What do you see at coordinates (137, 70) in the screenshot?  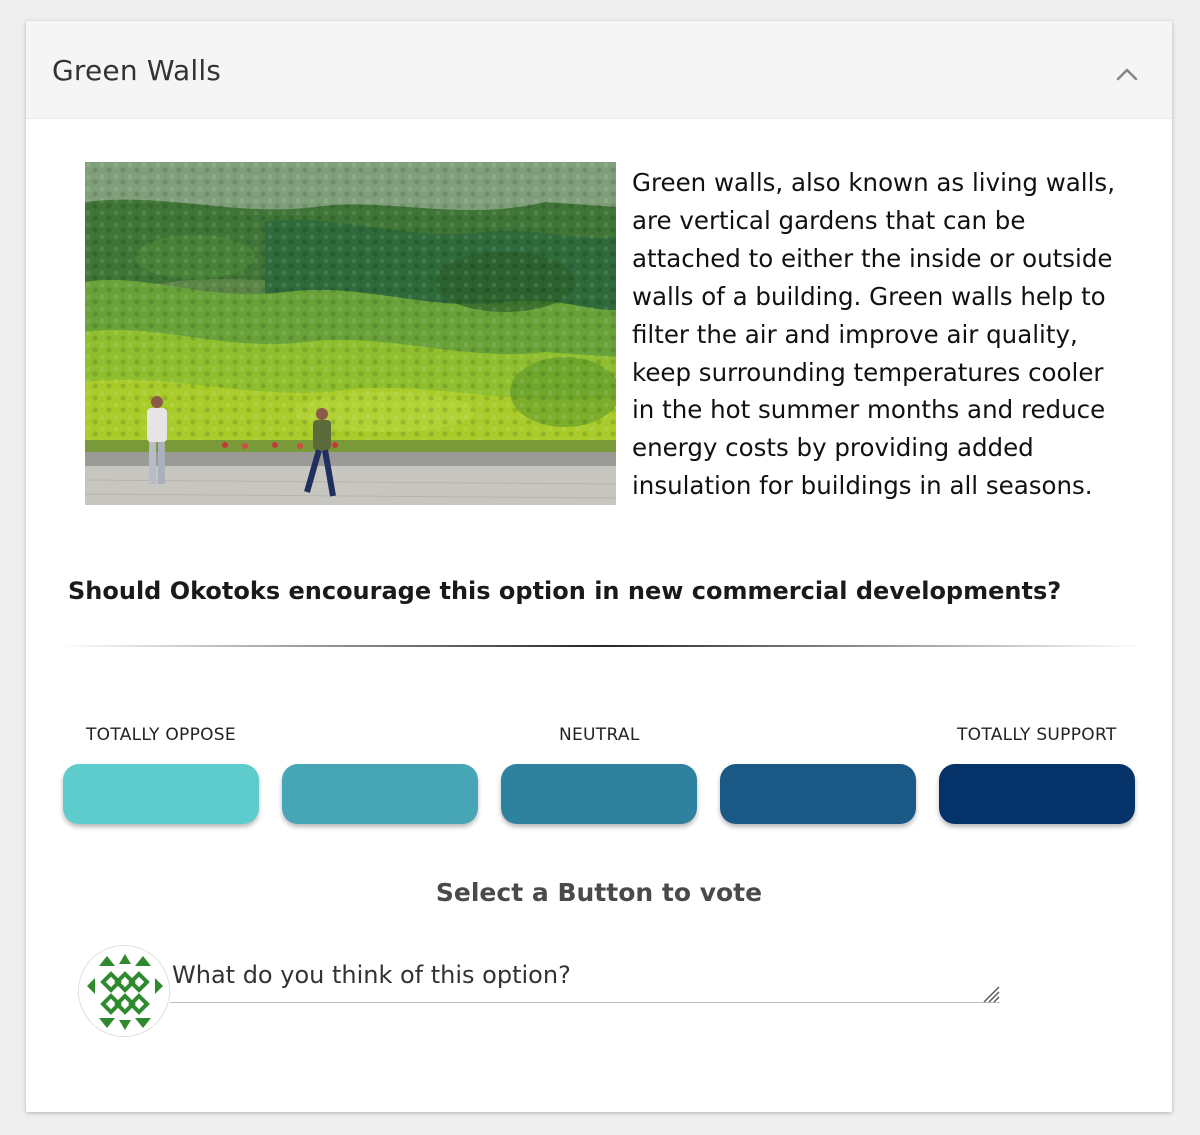 I see `card-title: Green Walls` at bounding box center [137, 70].